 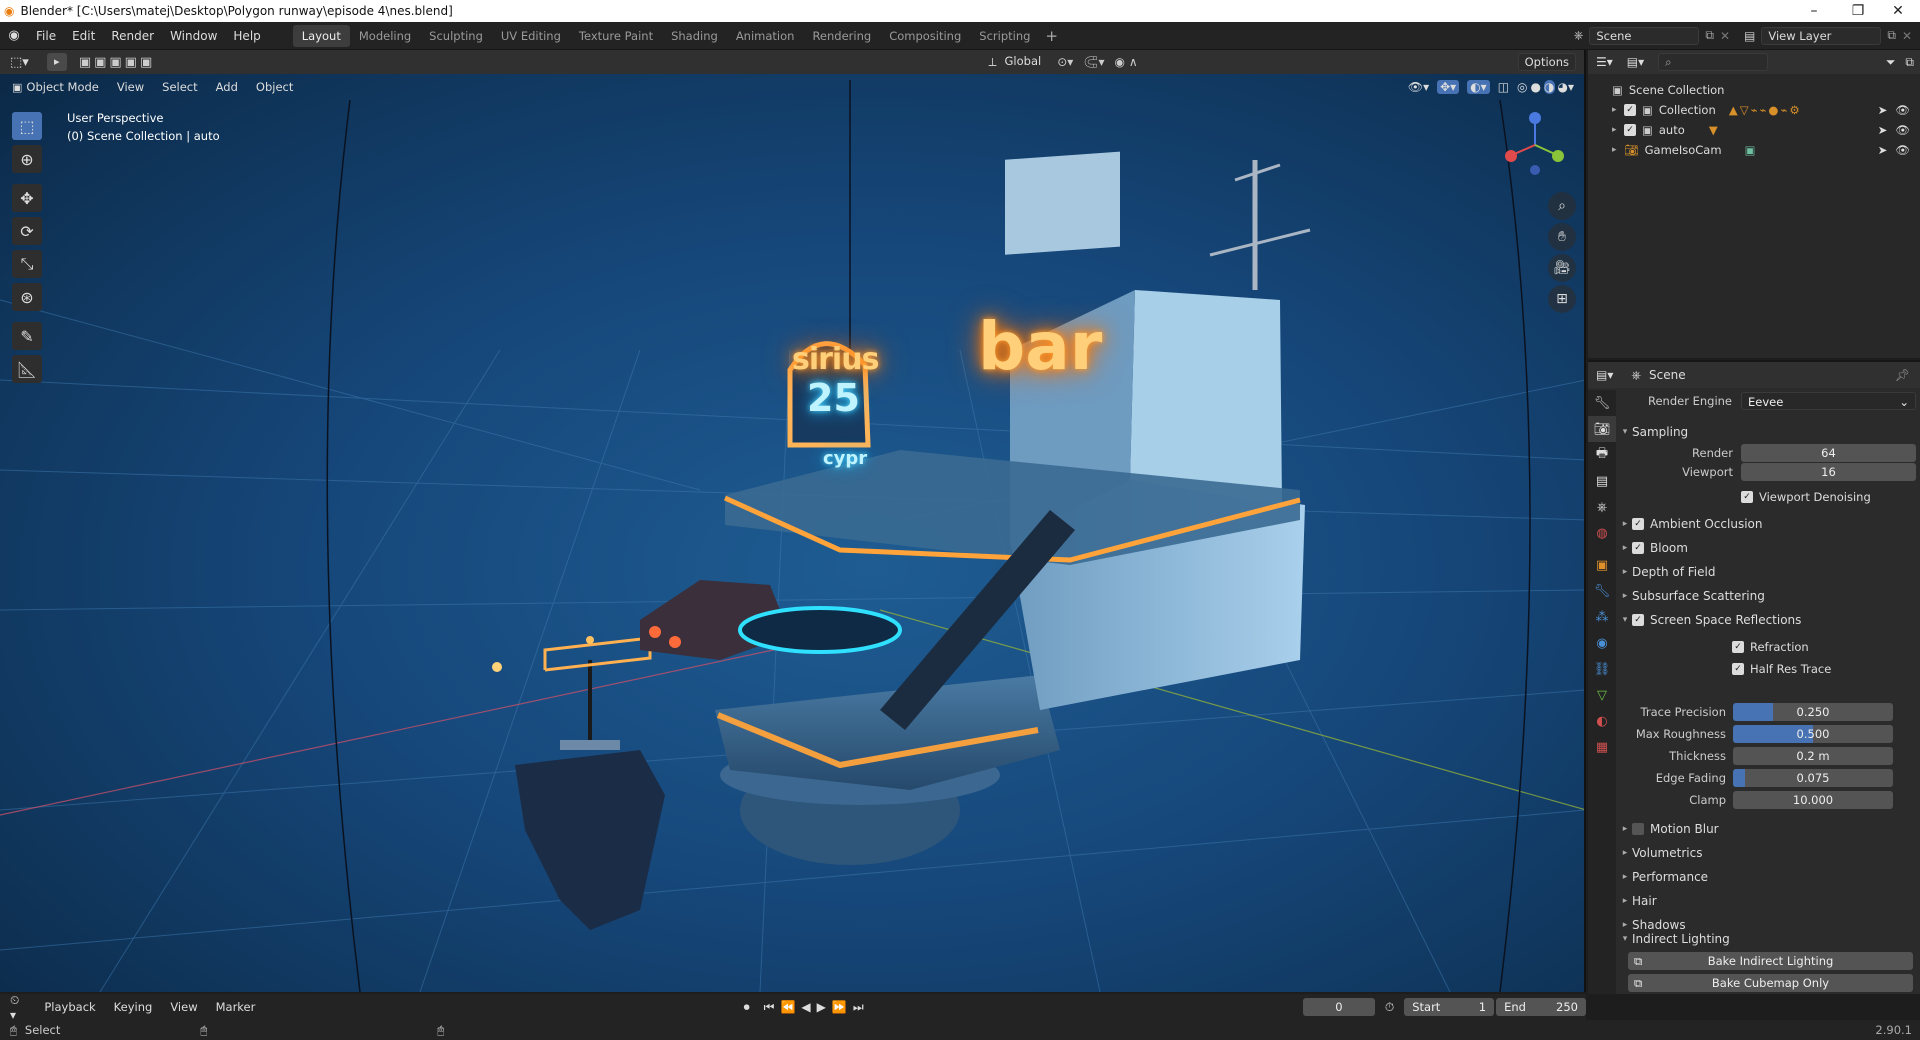 I want to click on shading-wireframe-icon: ◎, so click(x=1522, y=87).